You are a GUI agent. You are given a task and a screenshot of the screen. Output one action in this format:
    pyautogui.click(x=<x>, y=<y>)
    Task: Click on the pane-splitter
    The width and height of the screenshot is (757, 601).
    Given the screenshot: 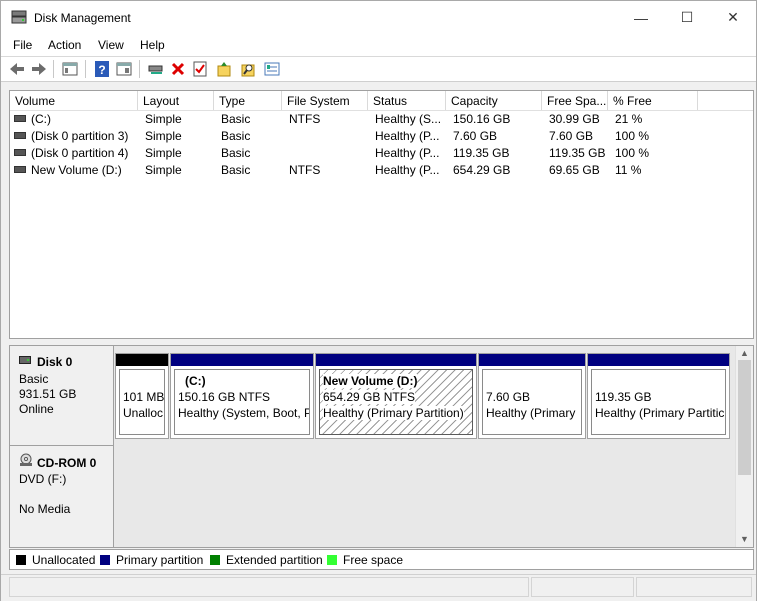 What is the action you would take?
    pyautogui.click(x=380, y=342)
    